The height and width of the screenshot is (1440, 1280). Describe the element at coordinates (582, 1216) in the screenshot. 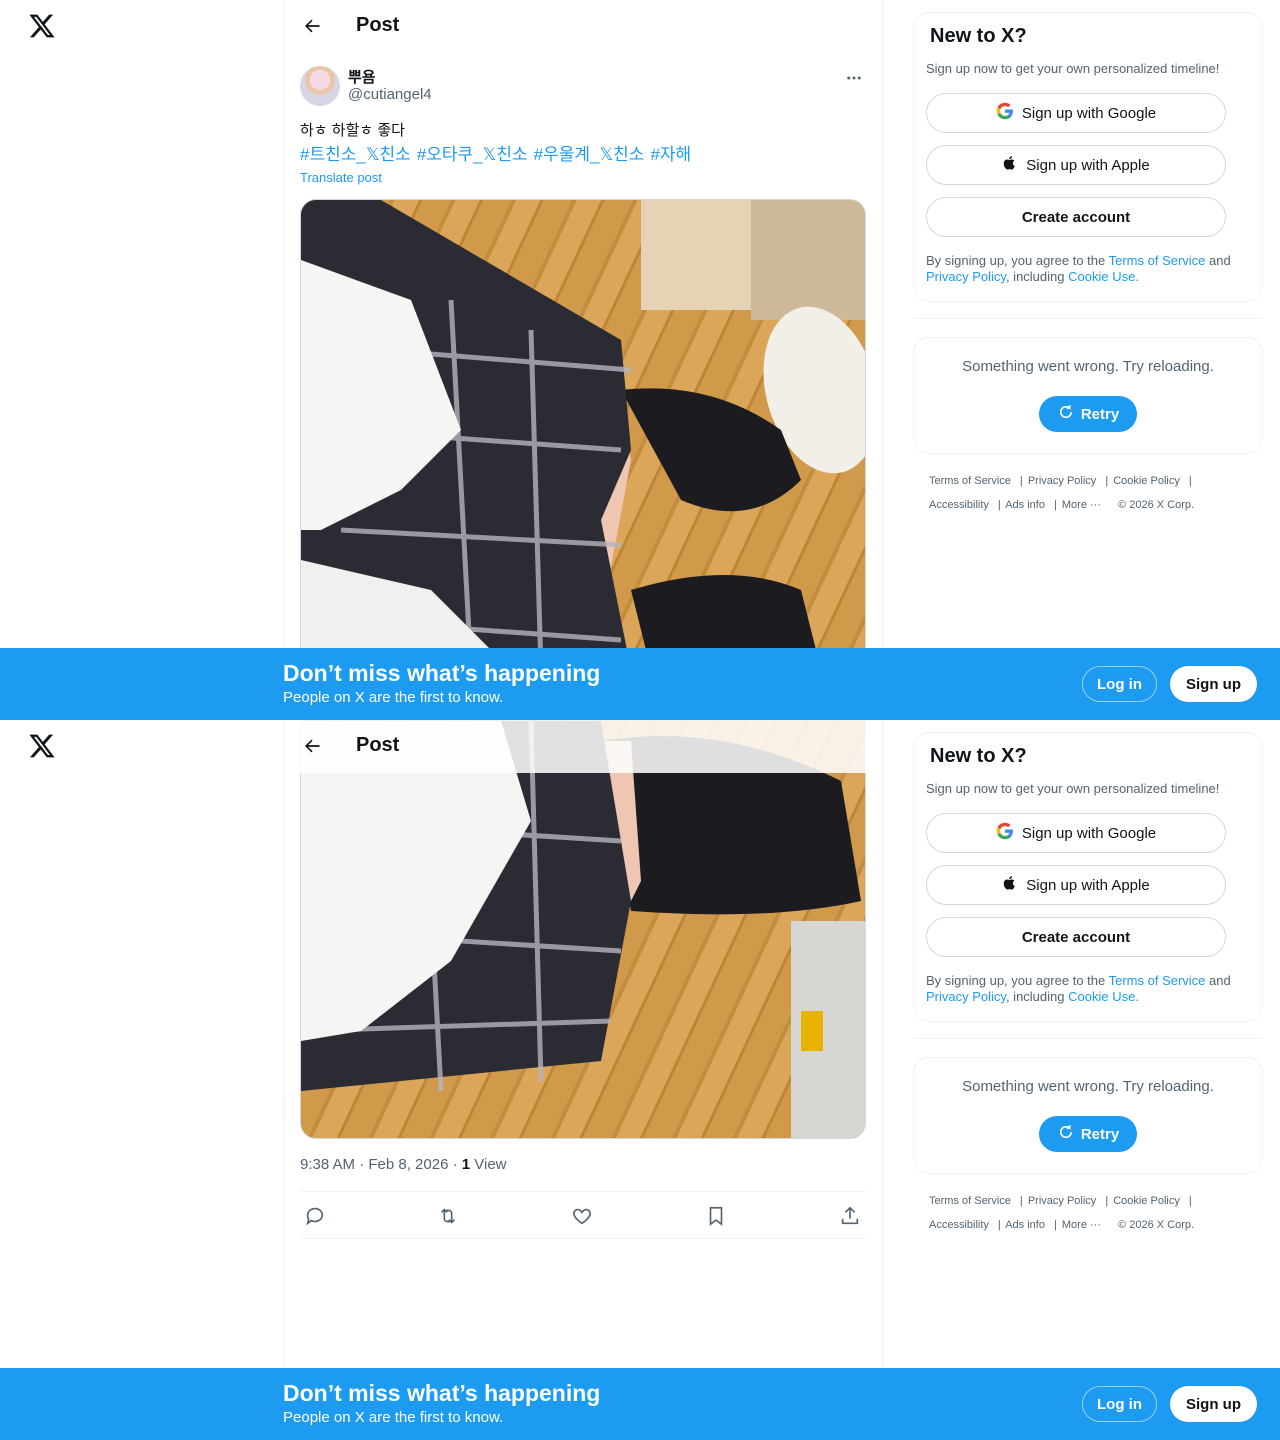

I see `like-icon` at that location.